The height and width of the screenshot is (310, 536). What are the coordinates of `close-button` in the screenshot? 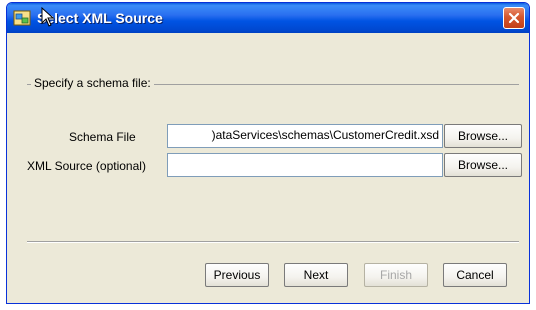 It's located at (514, 18).